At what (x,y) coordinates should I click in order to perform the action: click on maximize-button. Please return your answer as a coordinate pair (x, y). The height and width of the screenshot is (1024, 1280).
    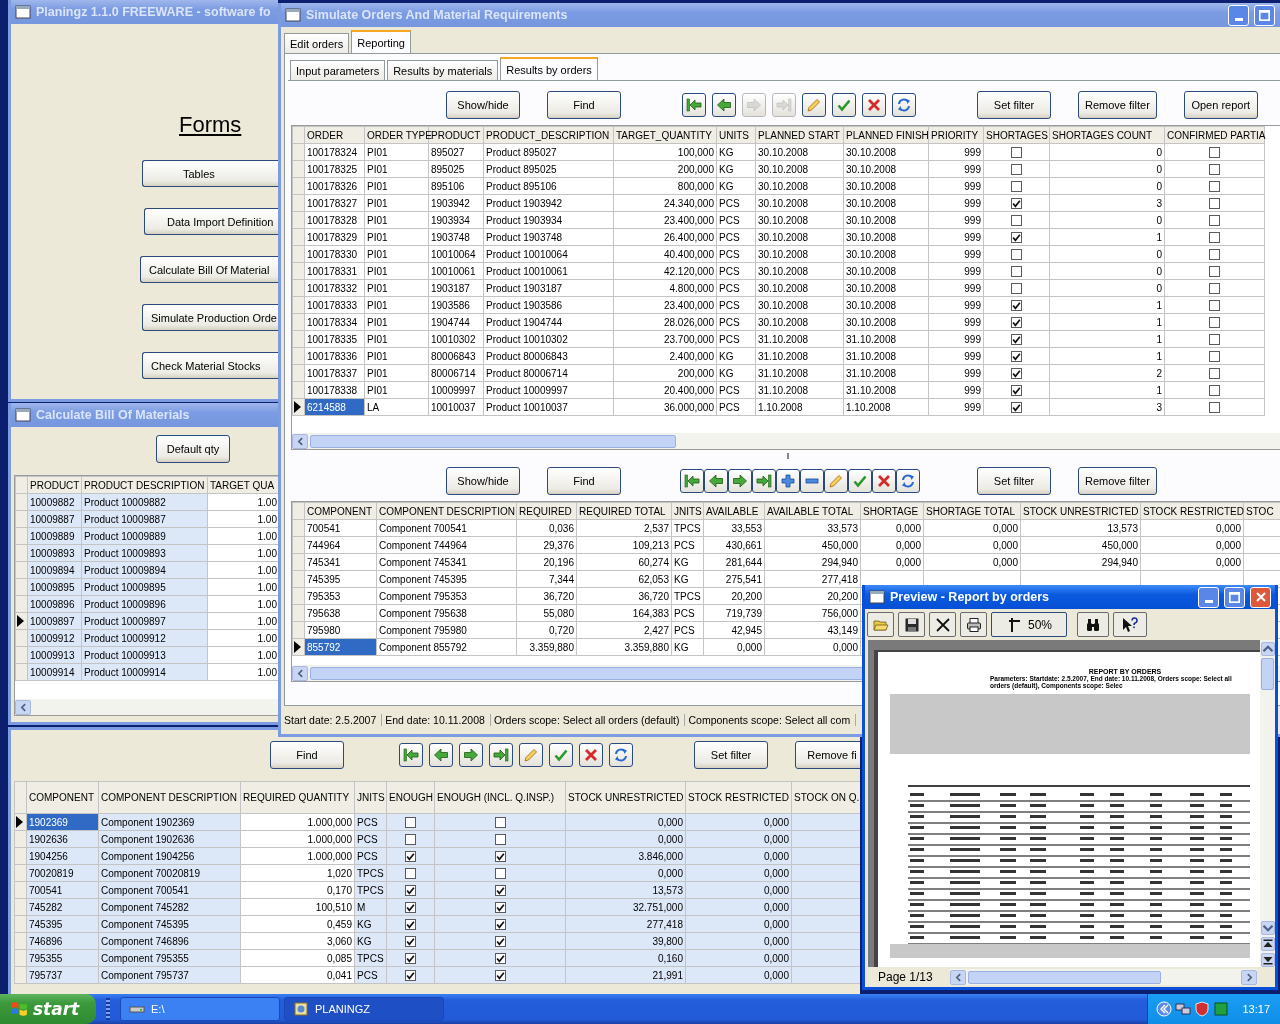
    Looking at the image, I should click on (1264, 15).